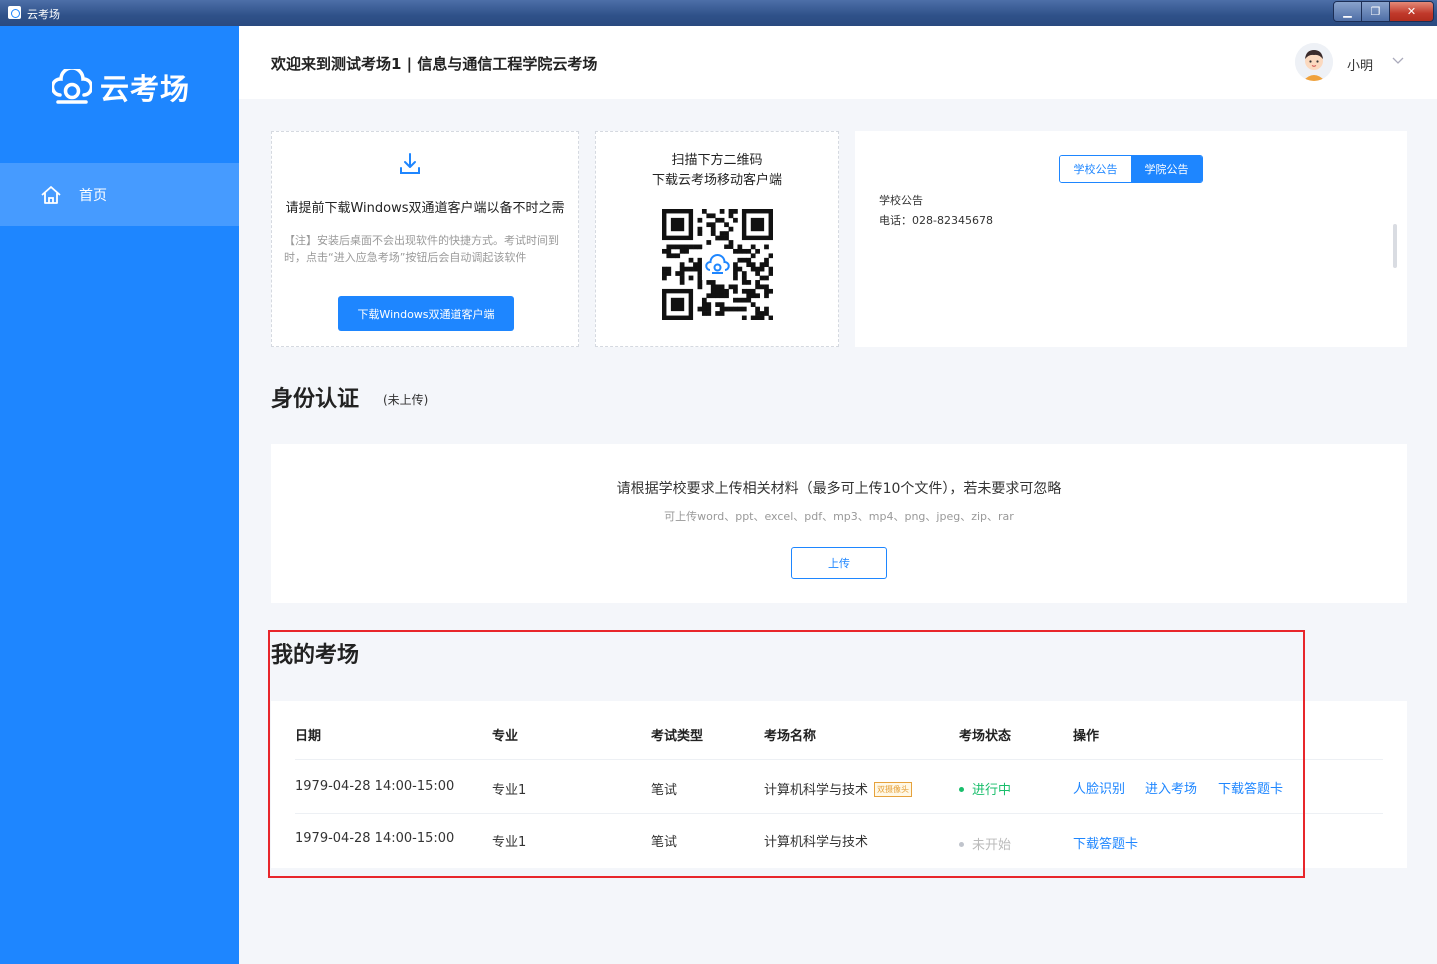 Image resolution: width=1437 pixels, height=964 pixels. What do you see at coordinates (1360, 64) in the screenshot?
I see `username: 小明` at bounding box center [1360, 64].